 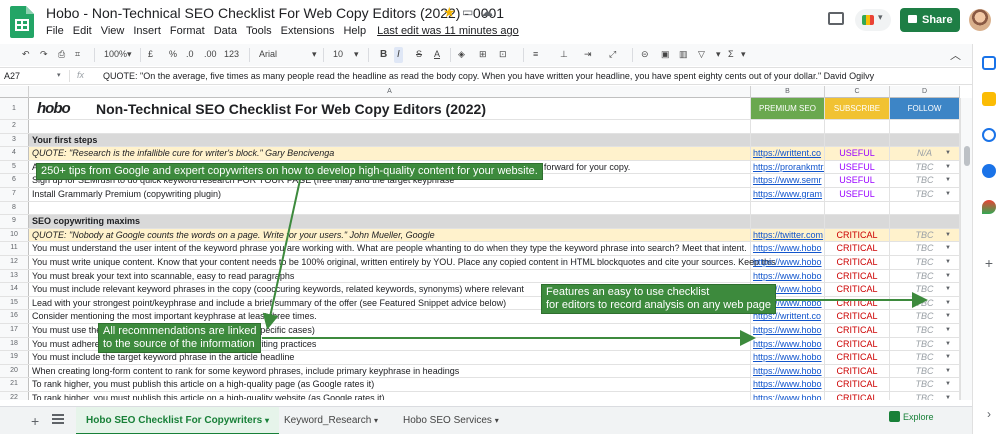 I want to click on number-format-select: 123, so click(x=231, y=54).